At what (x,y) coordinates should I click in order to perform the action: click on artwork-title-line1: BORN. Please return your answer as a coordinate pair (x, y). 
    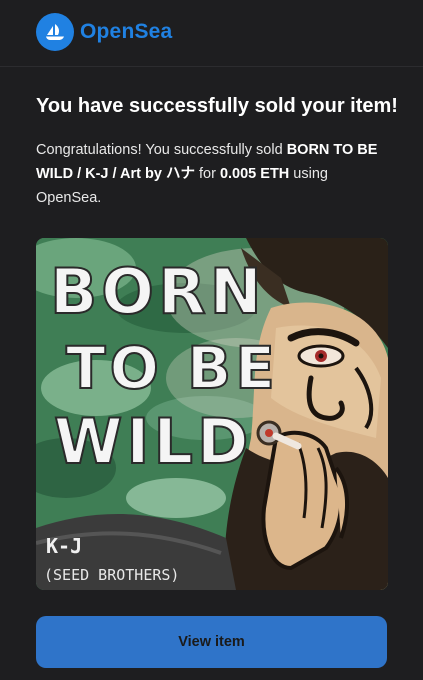
    Looking at the image, I should click on (158, 291).